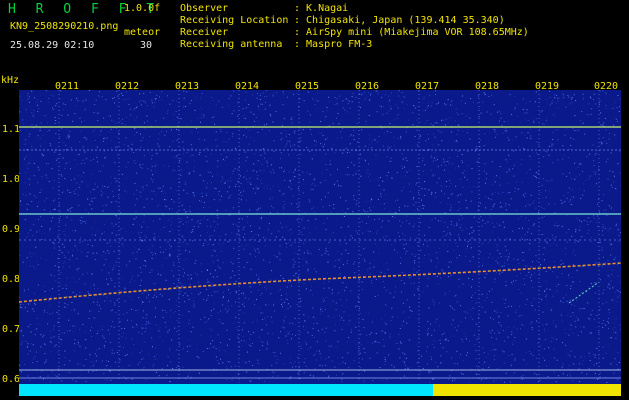 The height and width of the screenshot is (400, 629). Describe the element at coordinates (231, 44) in the screenshot. I see `antenna-key: Receiving antenna` at that location.